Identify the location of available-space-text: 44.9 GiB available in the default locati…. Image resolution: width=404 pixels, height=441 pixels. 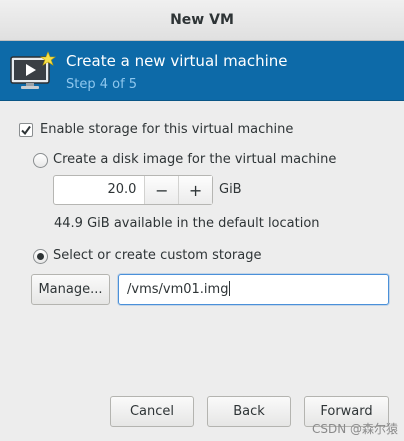
(187, 223).